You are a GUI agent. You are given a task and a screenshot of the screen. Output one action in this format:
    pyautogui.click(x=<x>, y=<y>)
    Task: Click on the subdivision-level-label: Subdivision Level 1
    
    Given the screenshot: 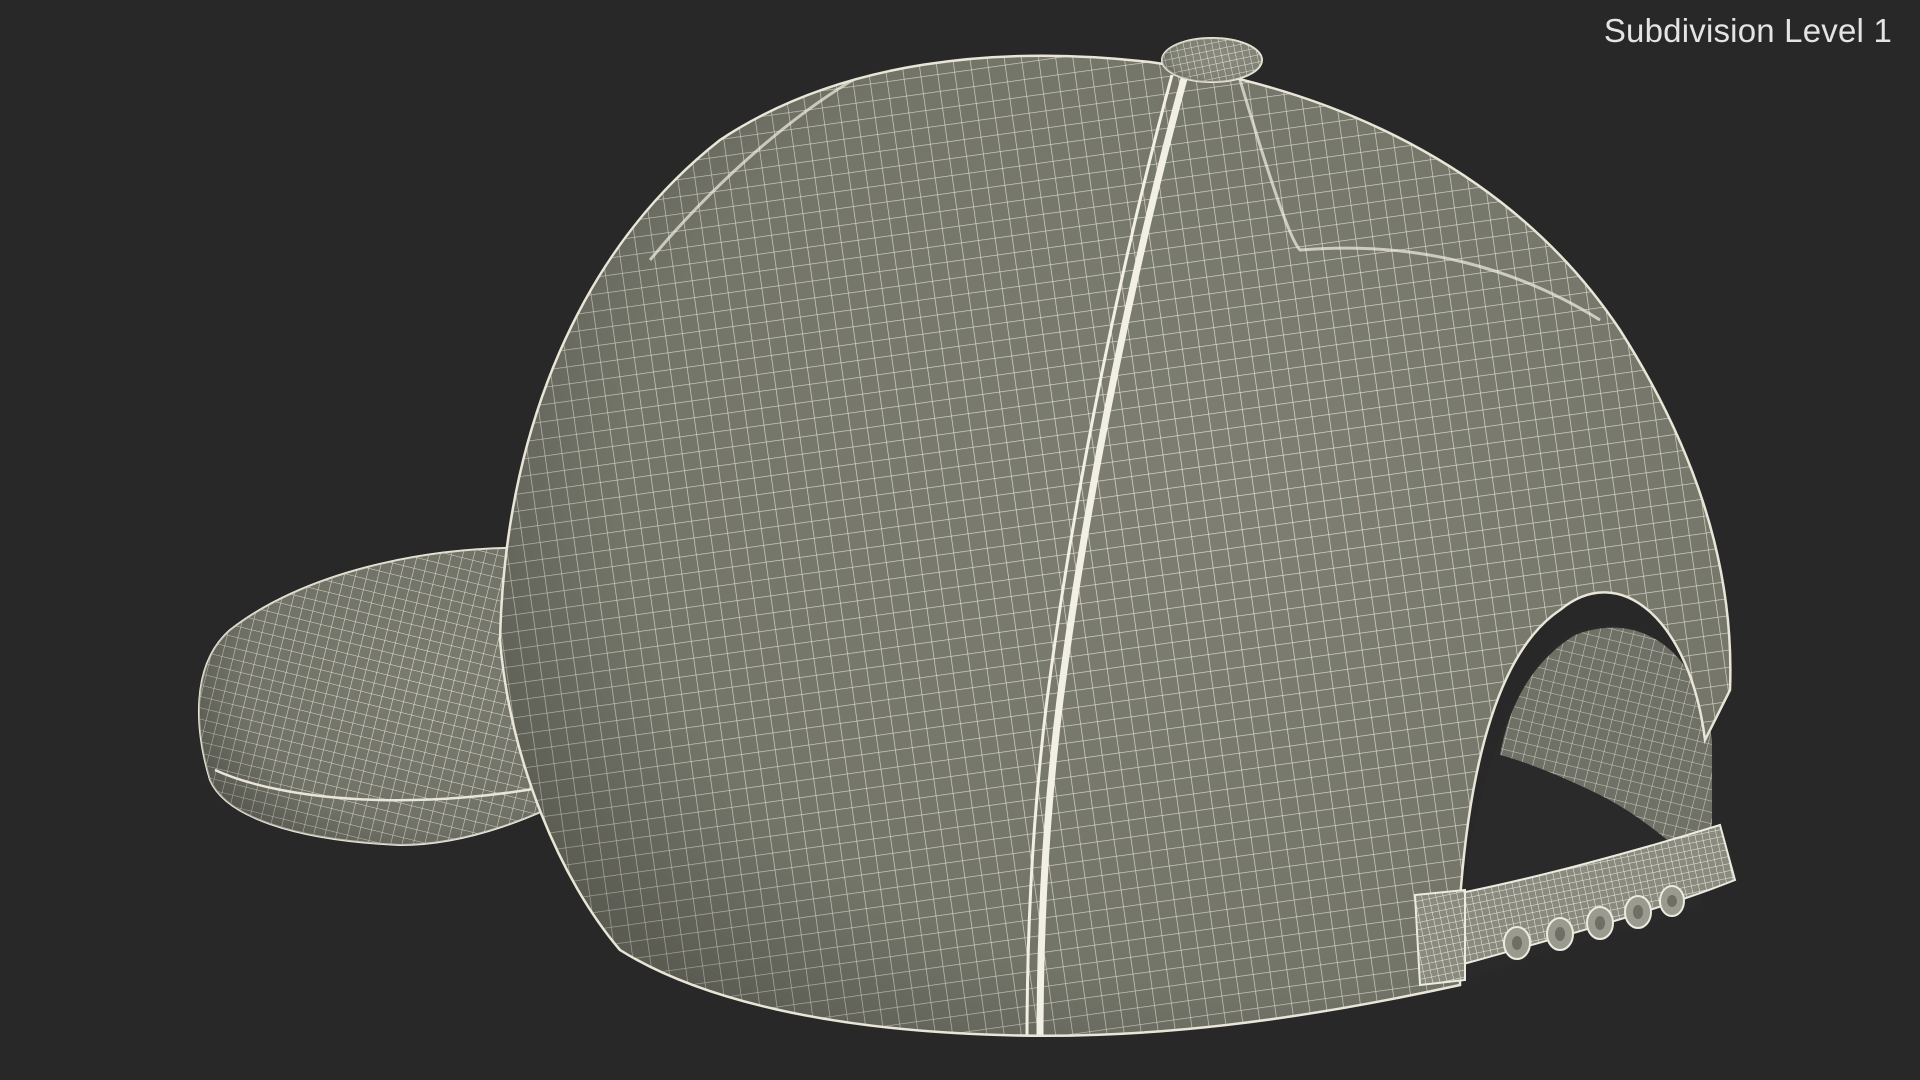 What is the action you would take?
    pyautogui.click(x=1747, y=30)
    